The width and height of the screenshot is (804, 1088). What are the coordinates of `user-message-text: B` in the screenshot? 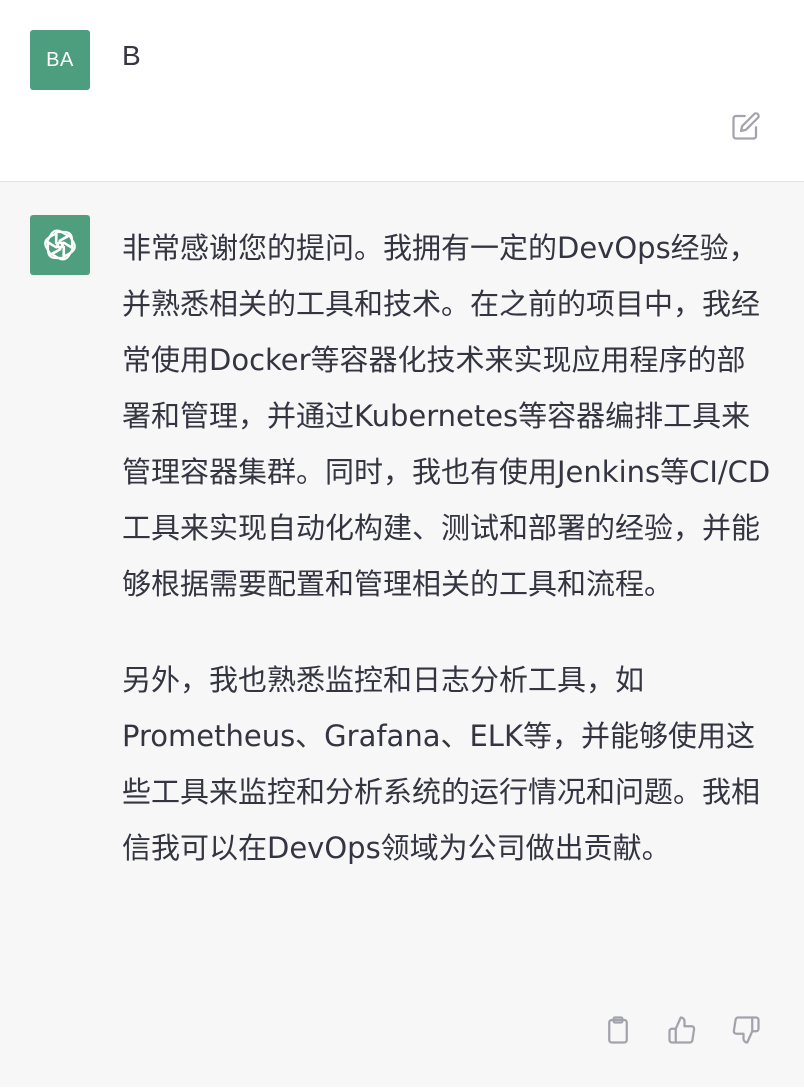 It's located at (131, 55).